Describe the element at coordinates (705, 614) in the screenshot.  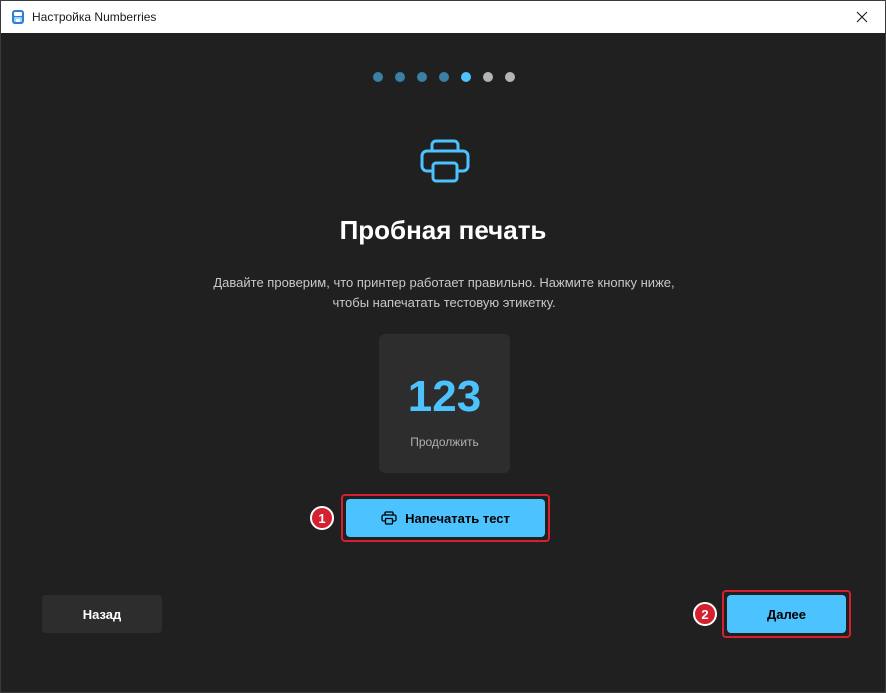
I see `annotation-badge-2: 2` at that location.